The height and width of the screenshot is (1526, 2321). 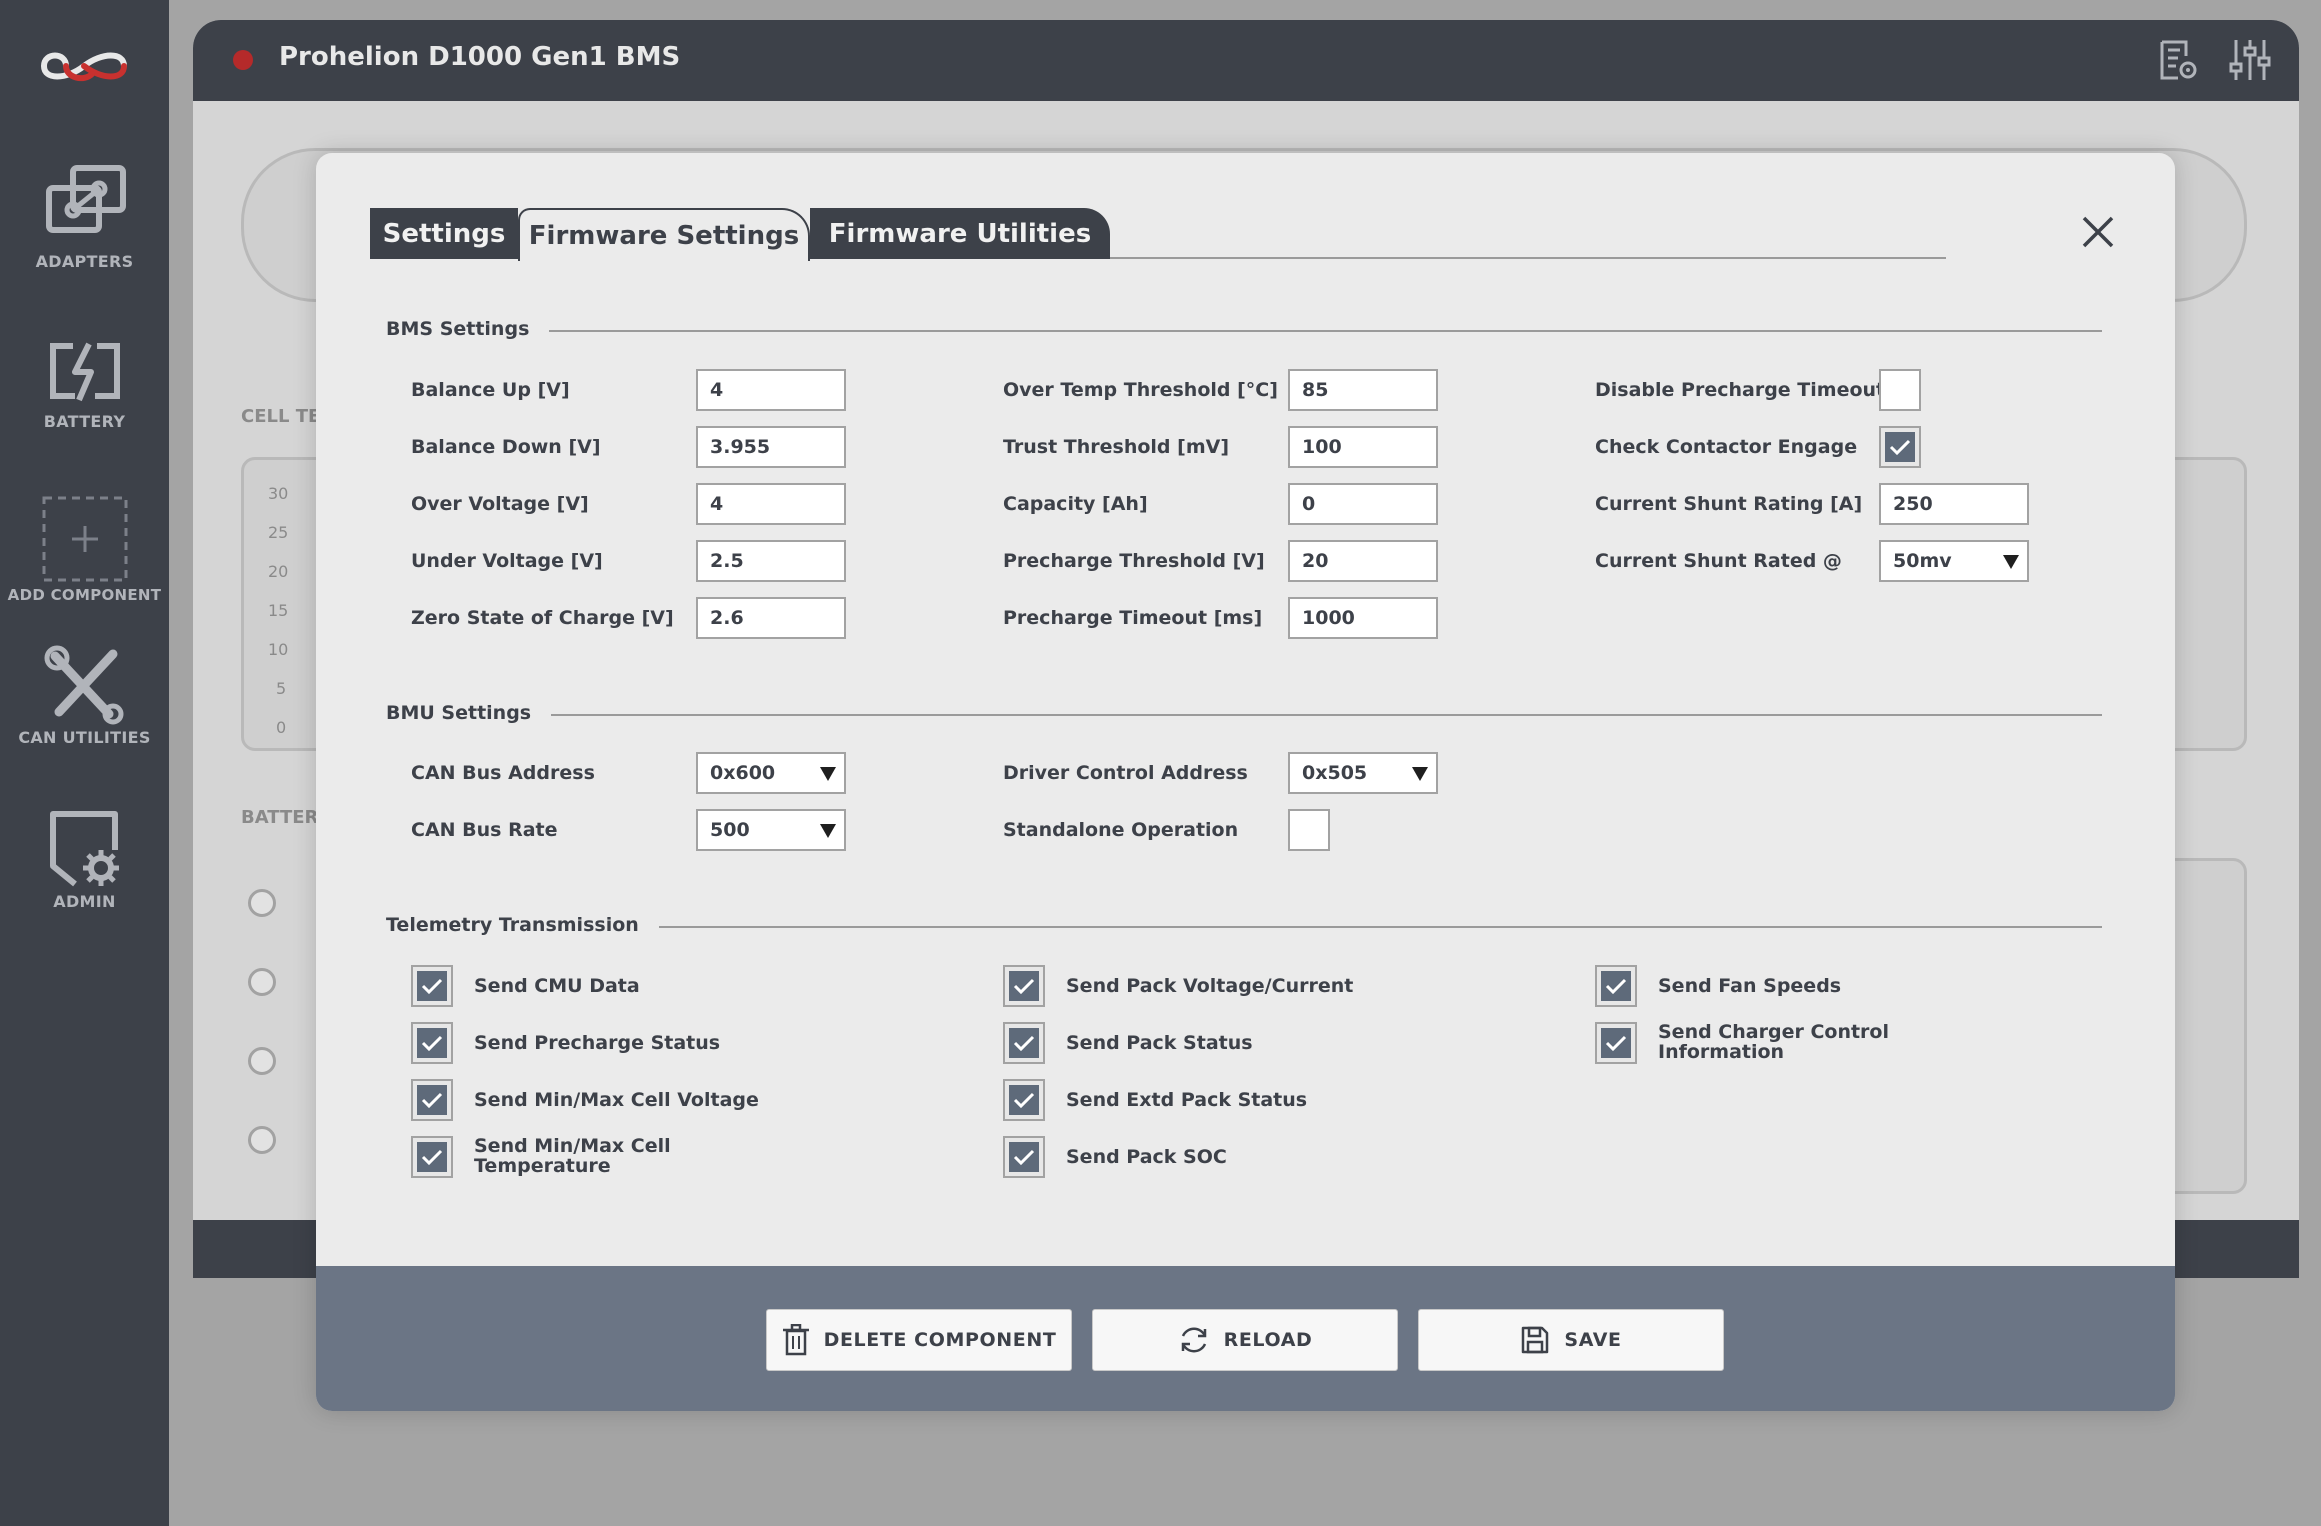 What do you see at coordinates (507, 561) in the screenshot?
I see `field-label: Under Voltage [V]` at bounding box center [507, 561].